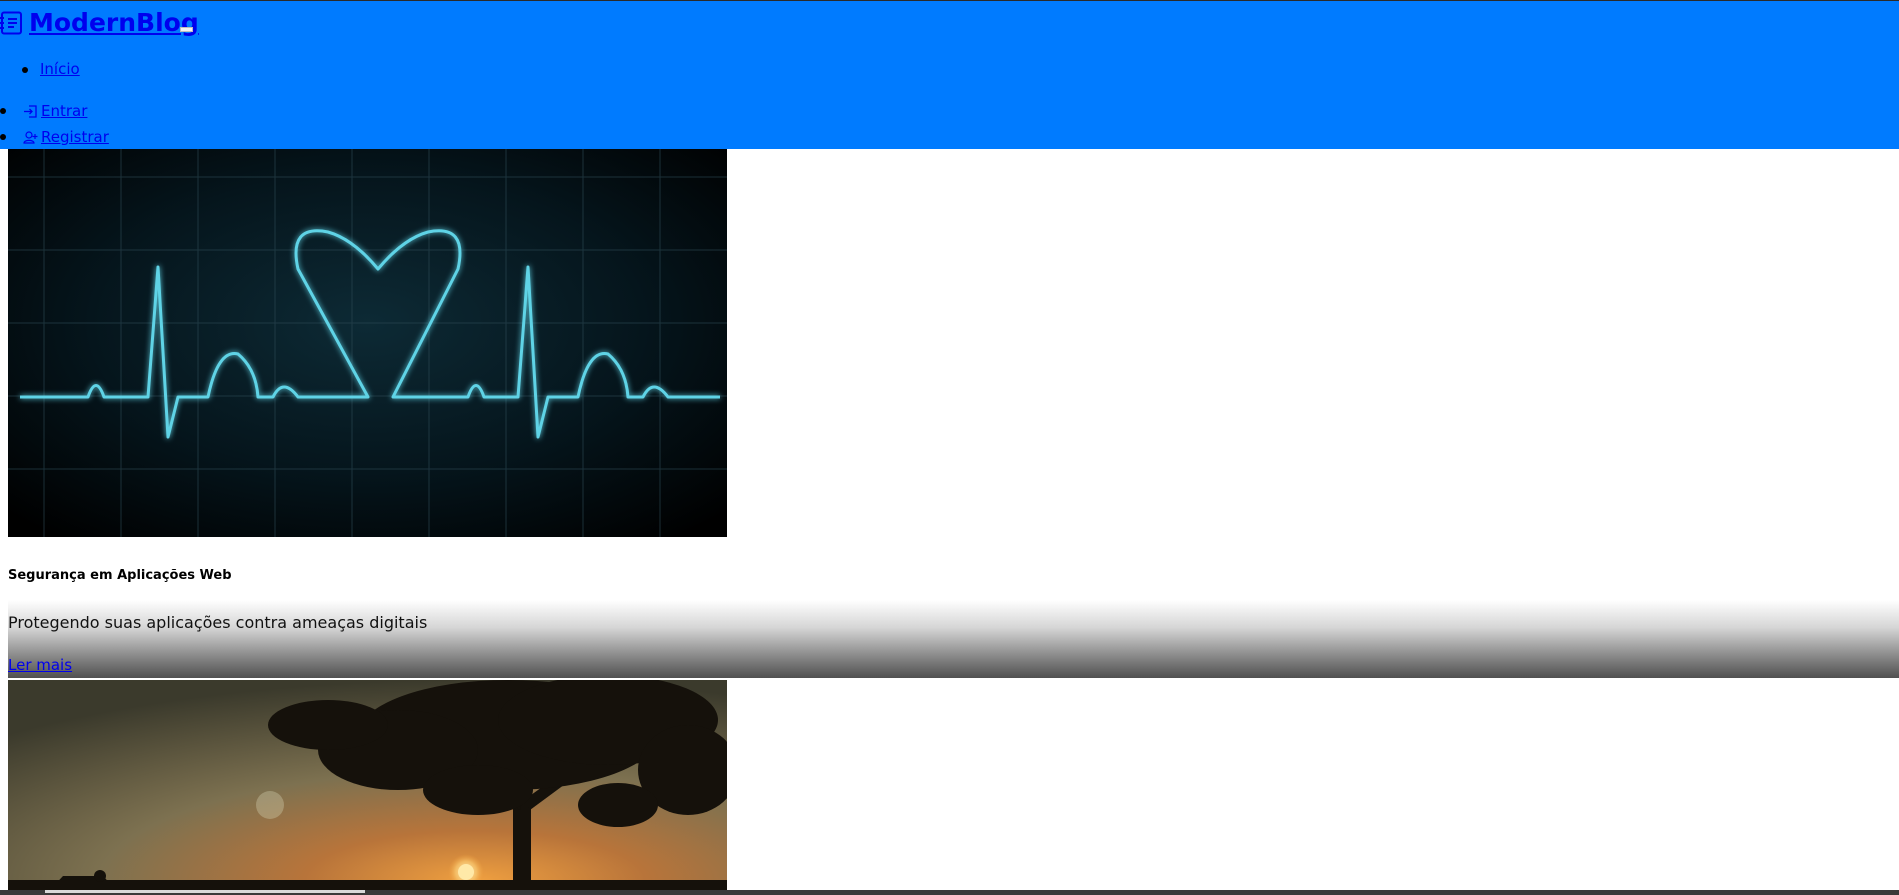 This screenshot has height=895, width=1899. Describe the element at coordinates (30, 111) in the screenshot. I see `box-arrow-in-right-icon` at that location.